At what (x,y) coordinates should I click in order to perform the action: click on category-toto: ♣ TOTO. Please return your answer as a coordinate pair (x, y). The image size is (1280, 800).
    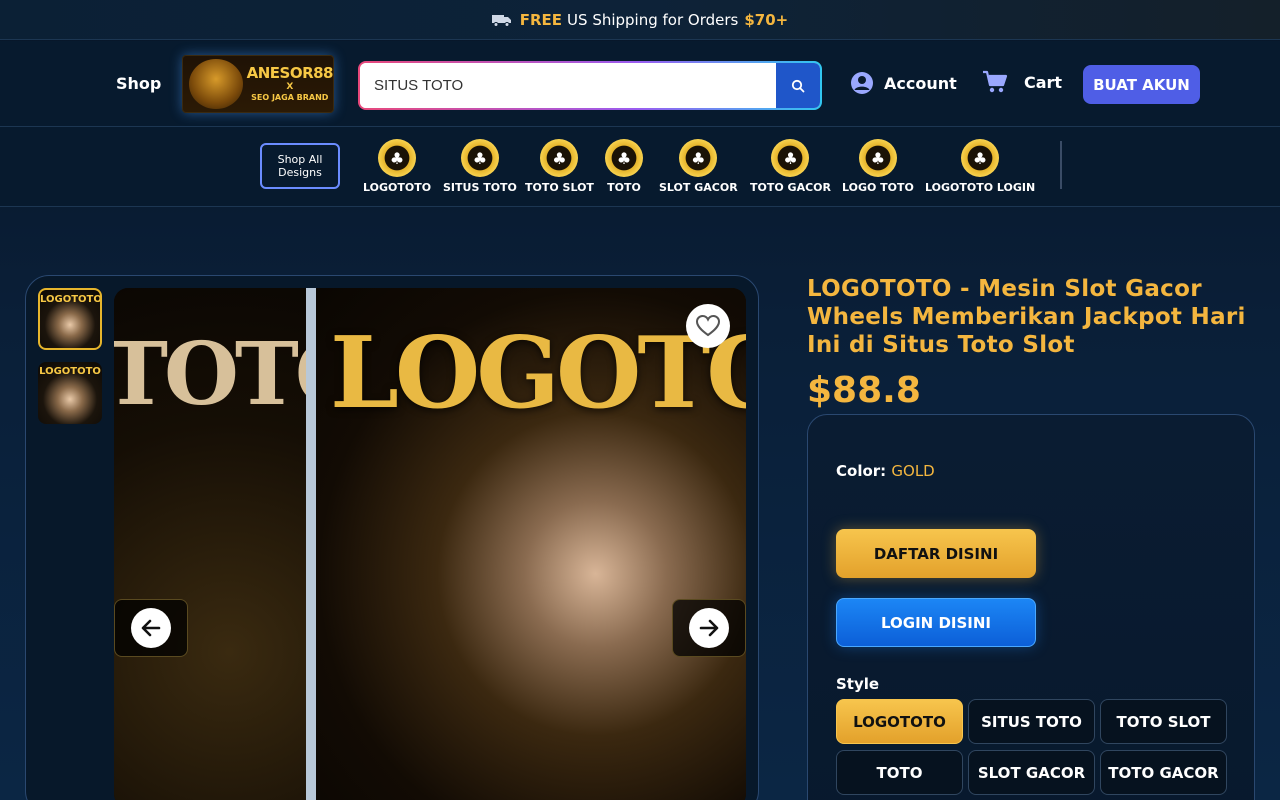
    Looking at the image, I should click on (624, 166).